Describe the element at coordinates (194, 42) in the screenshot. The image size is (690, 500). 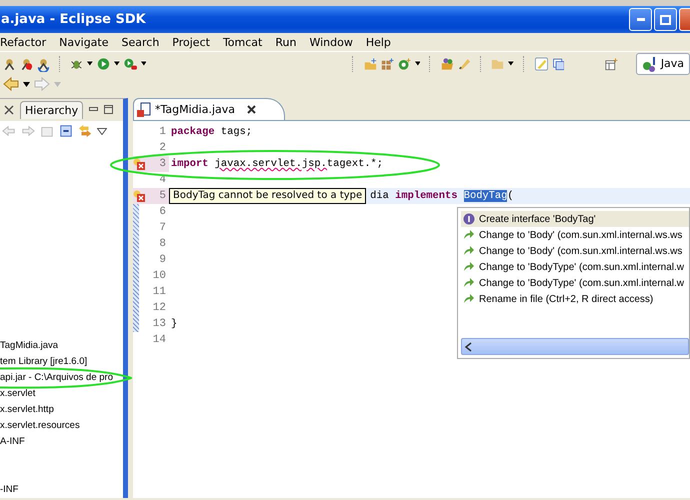
I see `menu-item: Project` at that location.